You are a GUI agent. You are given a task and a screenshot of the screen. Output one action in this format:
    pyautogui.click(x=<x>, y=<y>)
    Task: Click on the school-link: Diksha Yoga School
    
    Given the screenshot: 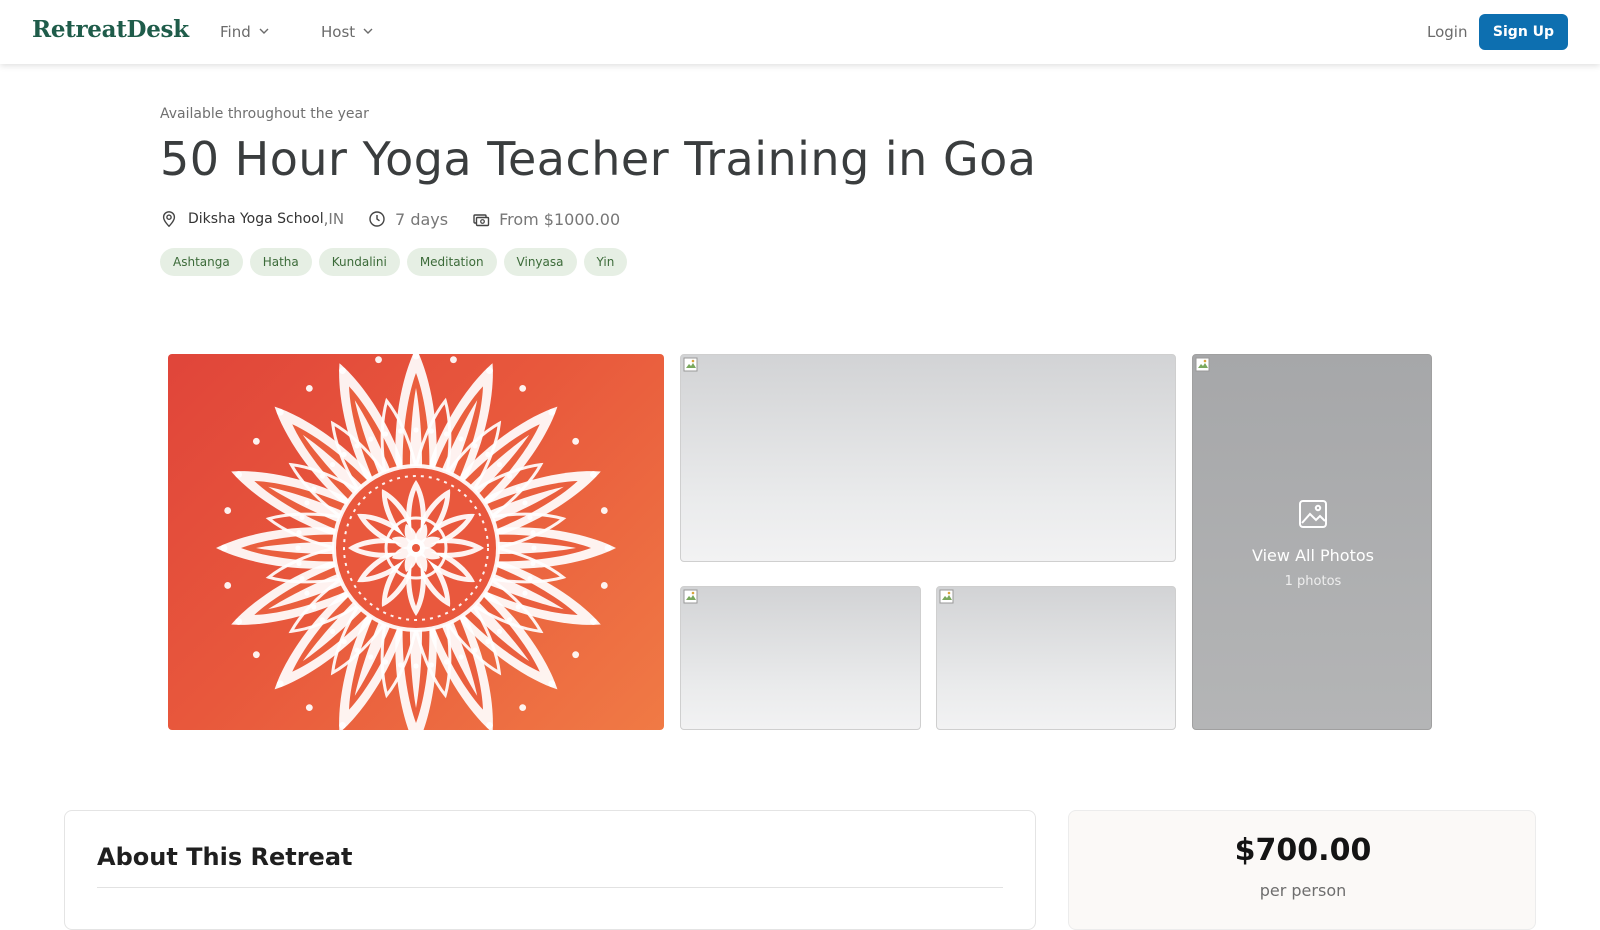 What is the action you would take?
    pyautogui.click(x=256, y=219)
    